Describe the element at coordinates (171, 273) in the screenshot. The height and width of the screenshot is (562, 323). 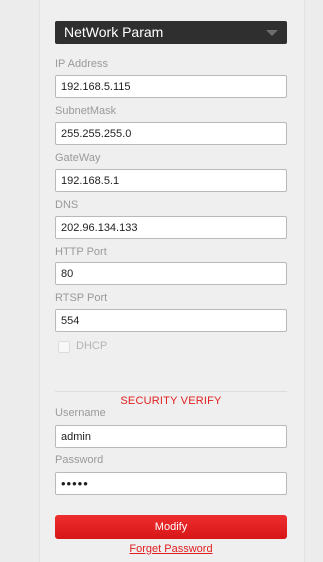
I see `http-port-input` at that location.